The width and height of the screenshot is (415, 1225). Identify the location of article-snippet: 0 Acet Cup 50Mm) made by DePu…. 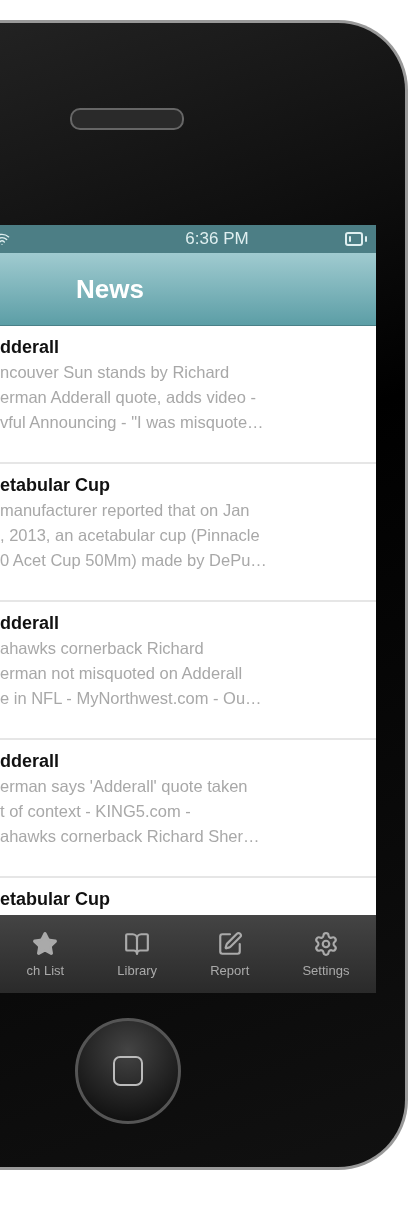
(134, 560).